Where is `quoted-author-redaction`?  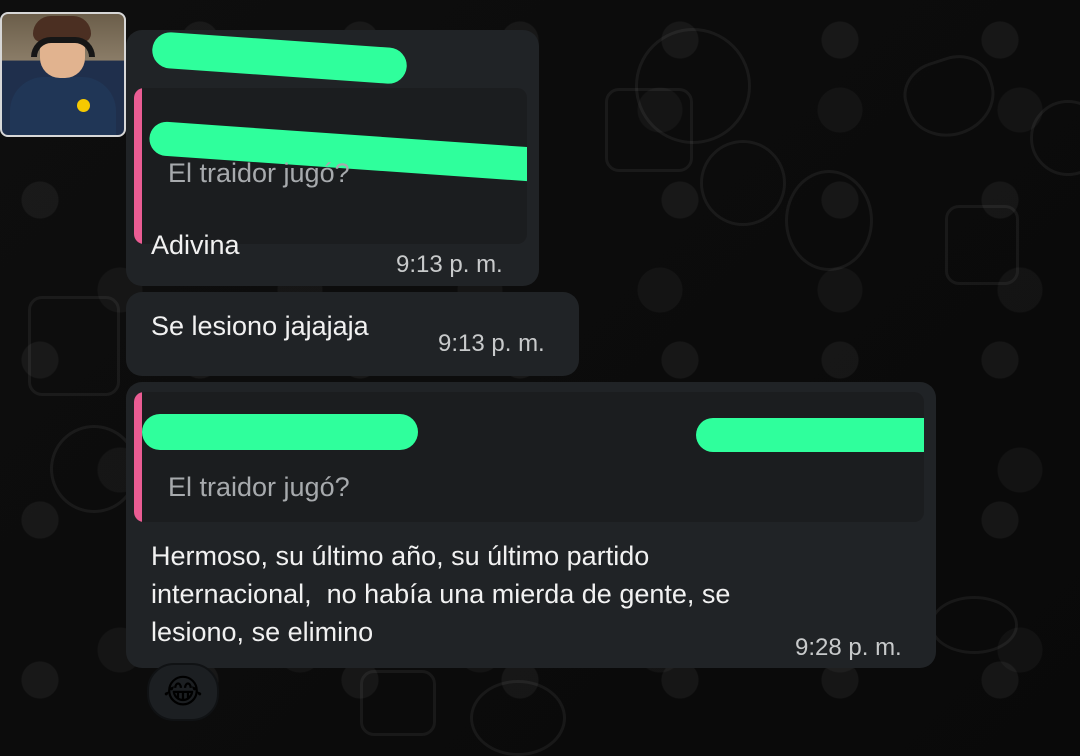
quoted-author-redaction is located at coordinates (280, 432).